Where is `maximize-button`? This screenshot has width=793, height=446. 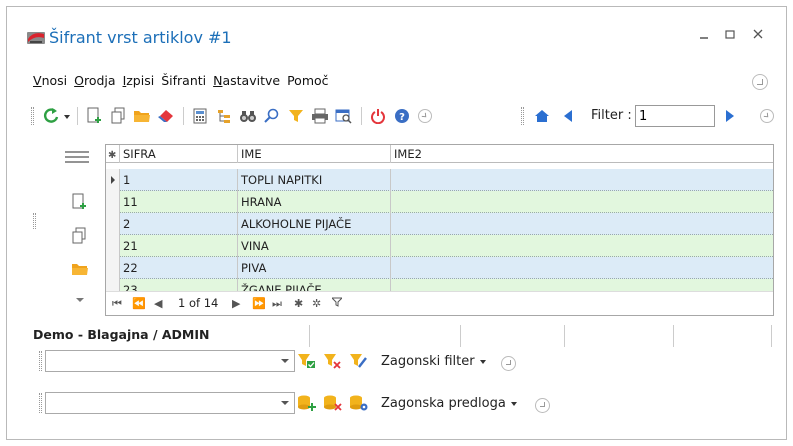 maximize-button is located at coordinates (730, 36).